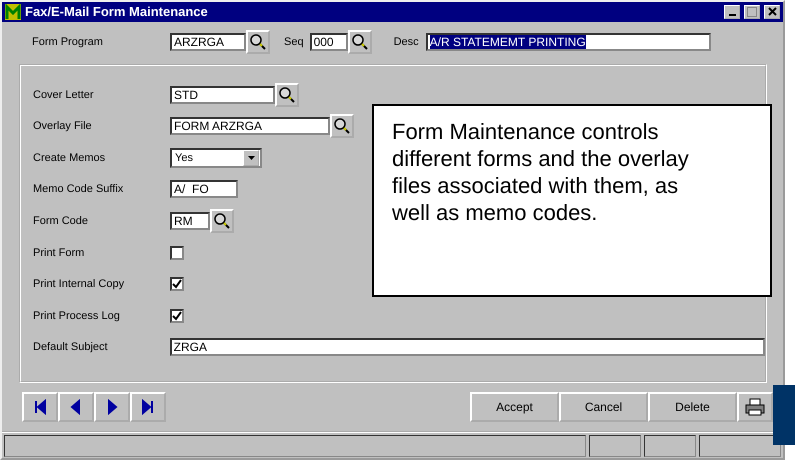 The image size is (795, 462). I want to click on field-label: Default Subject, so click(71, 347).